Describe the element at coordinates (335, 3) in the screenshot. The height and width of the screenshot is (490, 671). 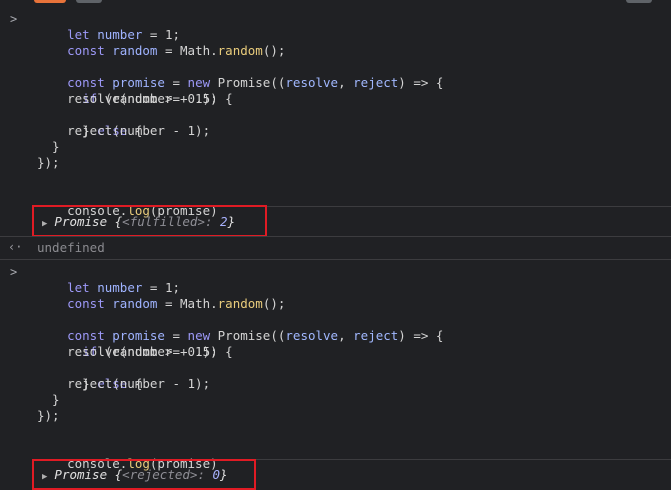
I see `top-toolbar-strip` at that location.